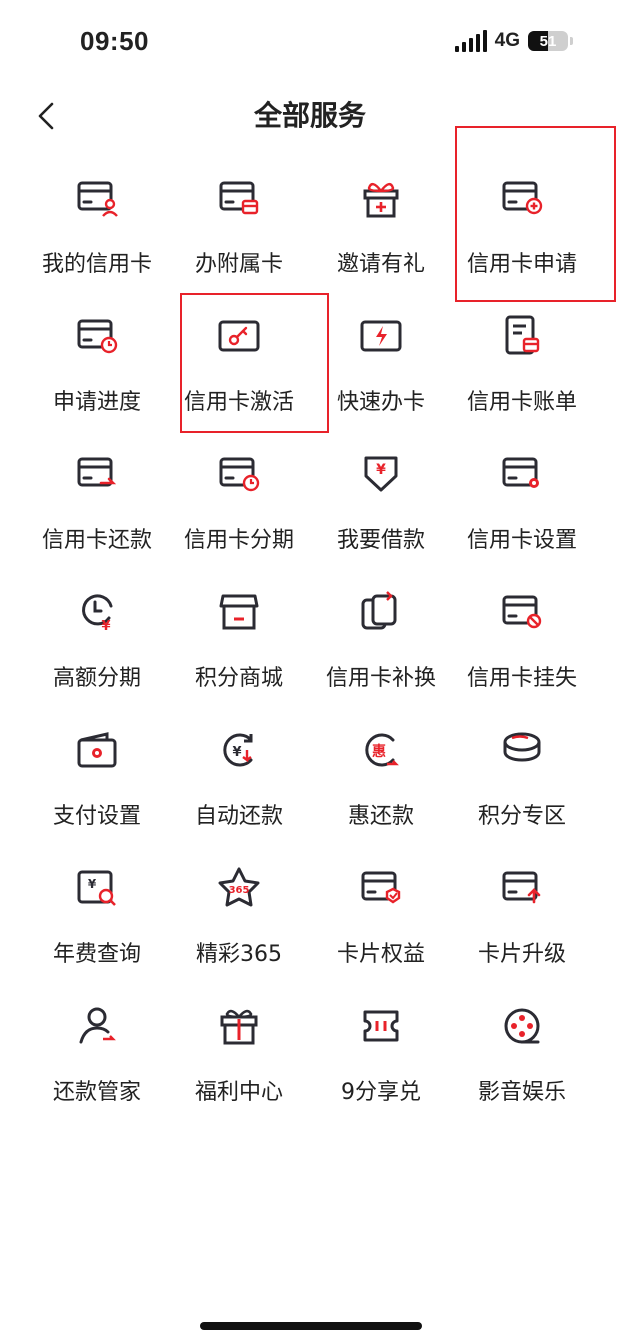 The width and height of the screenshot is (620, 1343). Describe the element at coordinates (522, 501) in the screenshot. I see `service-item: 信用卡设置` at that location.